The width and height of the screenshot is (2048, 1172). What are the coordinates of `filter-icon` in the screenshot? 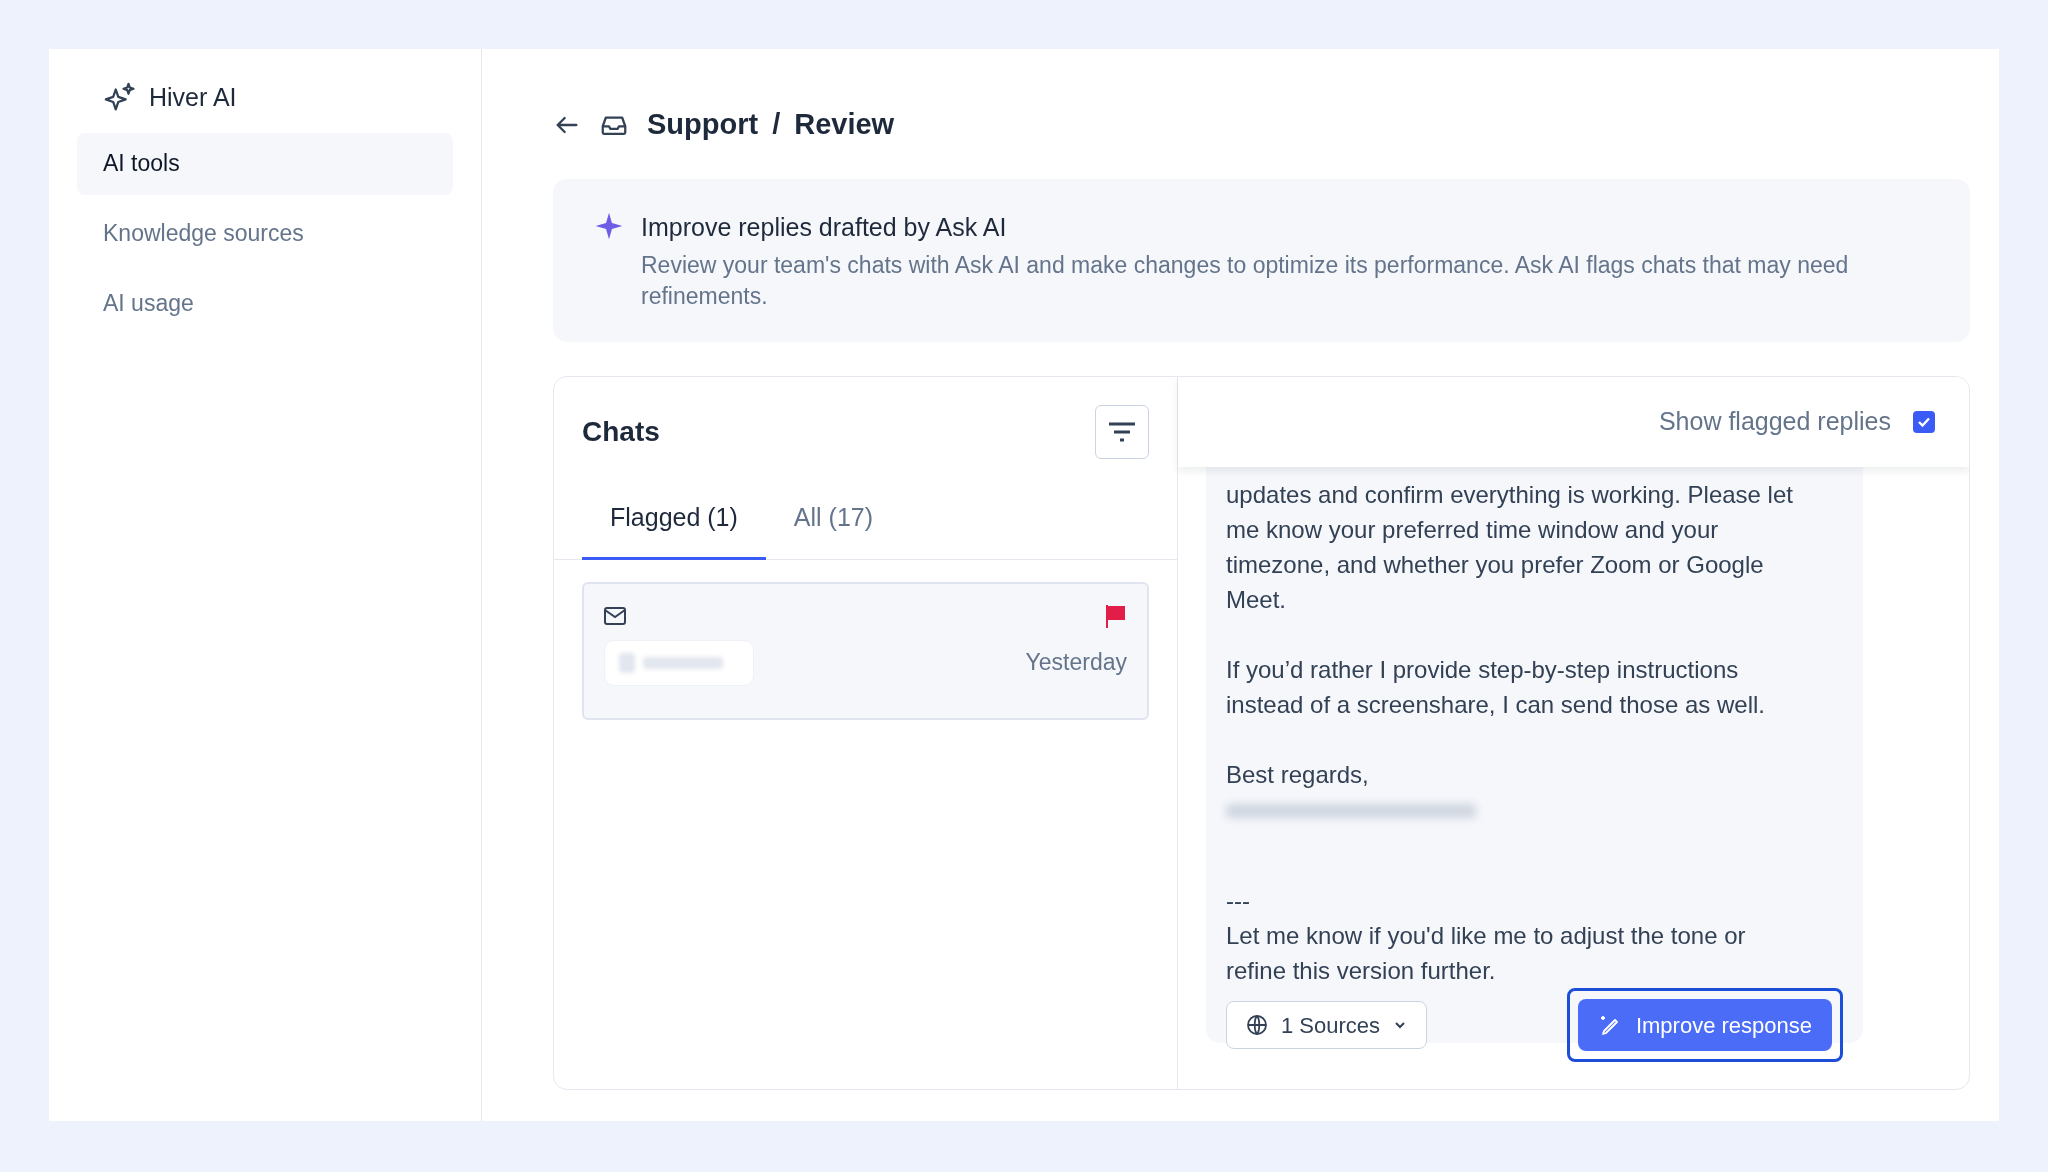 It's located at (1122, 432).